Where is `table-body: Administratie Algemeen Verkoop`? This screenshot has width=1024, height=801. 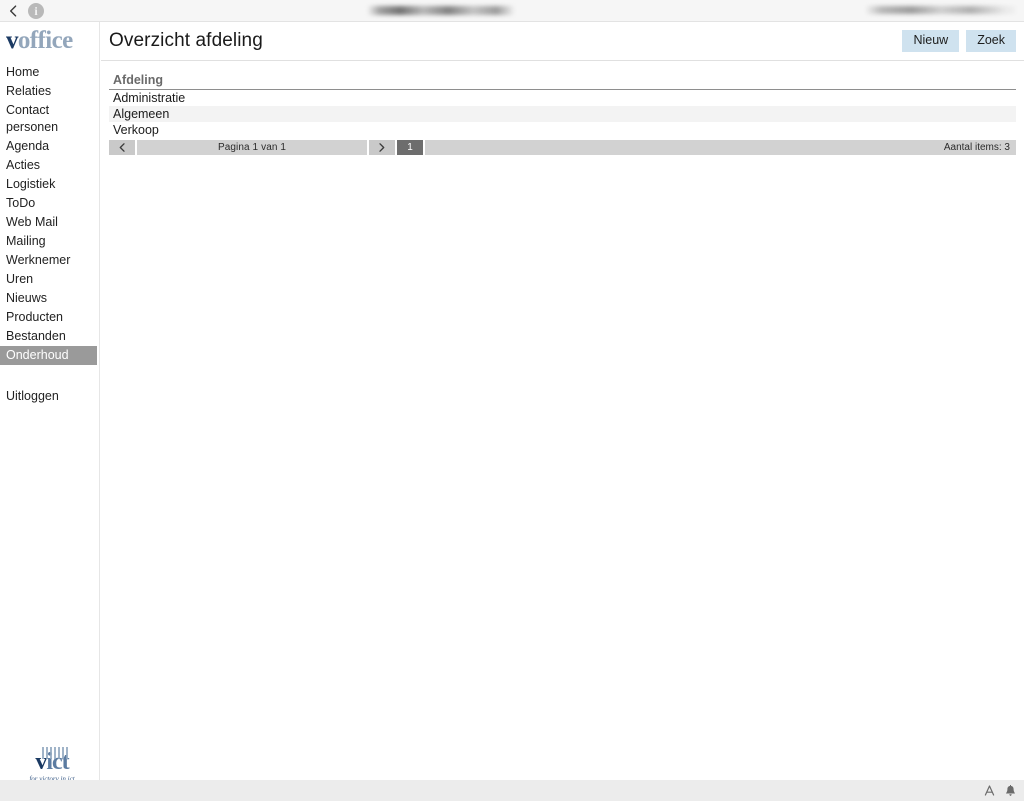
table-body: Administratie Algemeen Verkoop is located at coordinates (562, 114).